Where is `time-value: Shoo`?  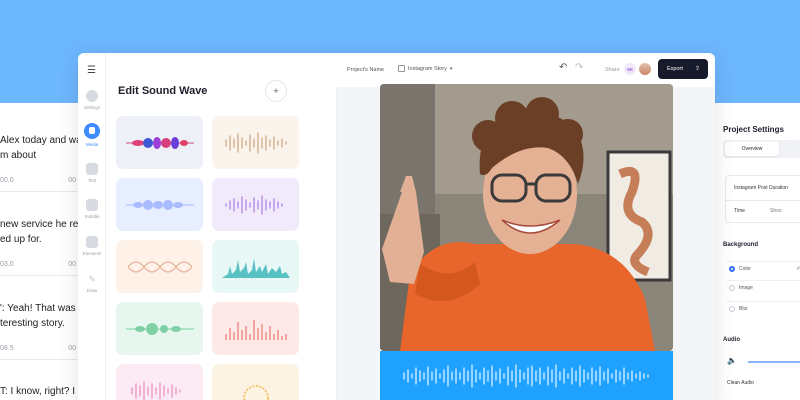
time-value: Shoo is located at coordinates (776, 211).